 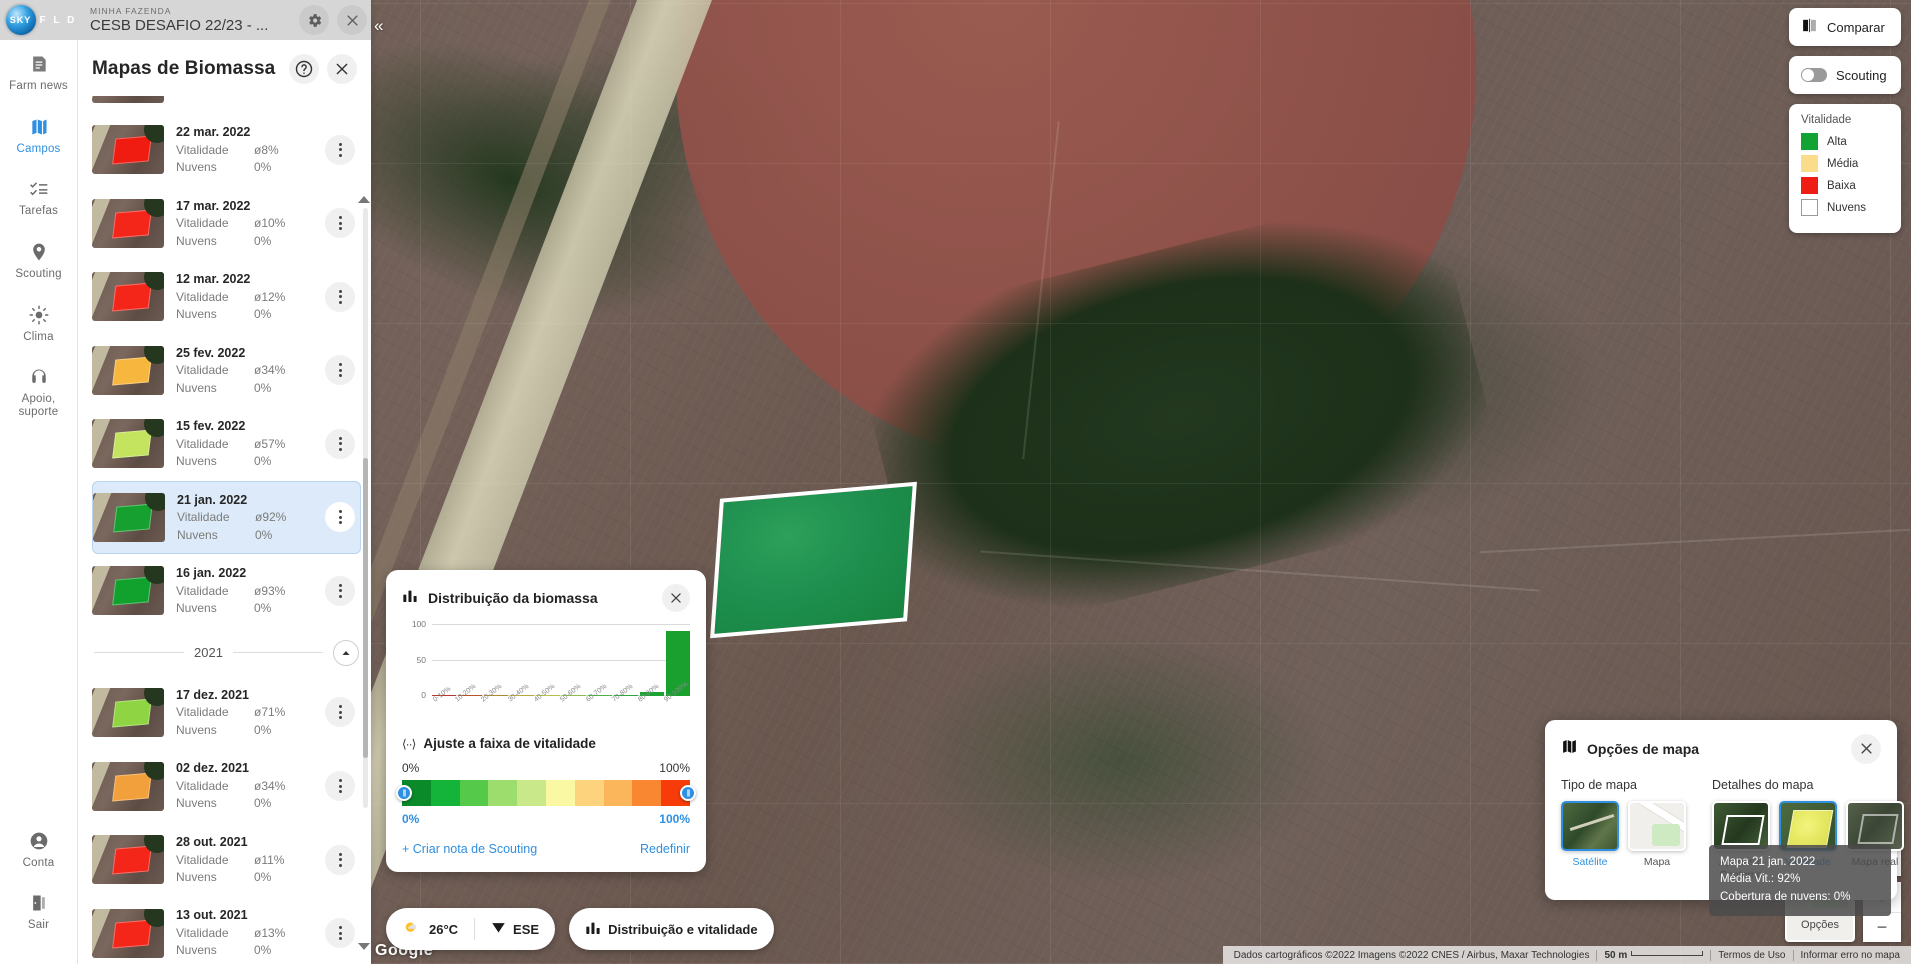 What do you see at coordinates (224, 68) in the screenshot?
I see `panel-subheader: Mapas de Biomassa` at bounding box center [224, 68].